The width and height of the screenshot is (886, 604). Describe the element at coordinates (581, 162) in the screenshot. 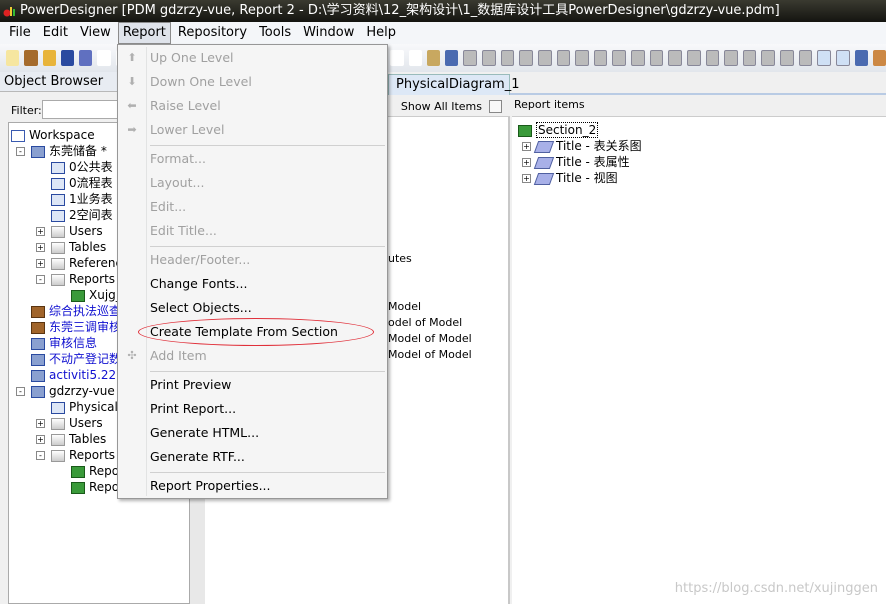

I see `report-title-item: Title - 表属性` at that location.